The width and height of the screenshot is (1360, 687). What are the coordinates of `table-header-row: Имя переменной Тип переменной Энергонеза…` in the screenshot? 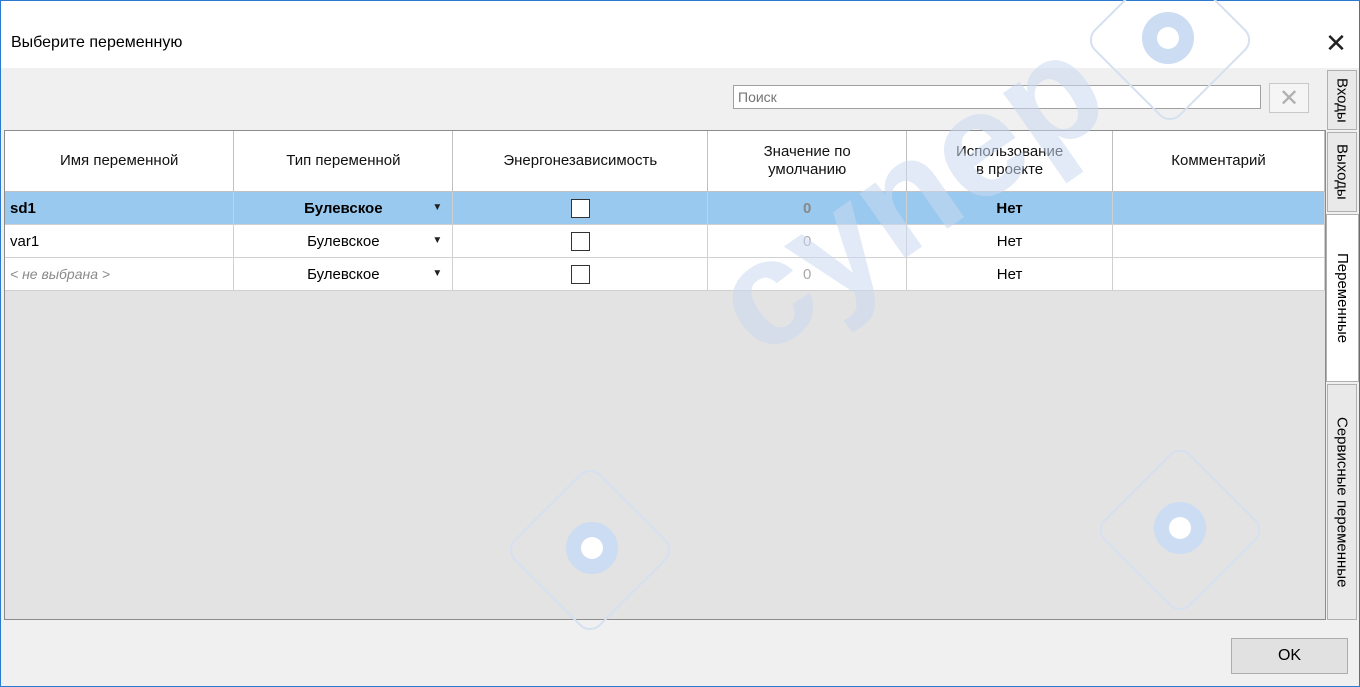 It's located at (665, 161).